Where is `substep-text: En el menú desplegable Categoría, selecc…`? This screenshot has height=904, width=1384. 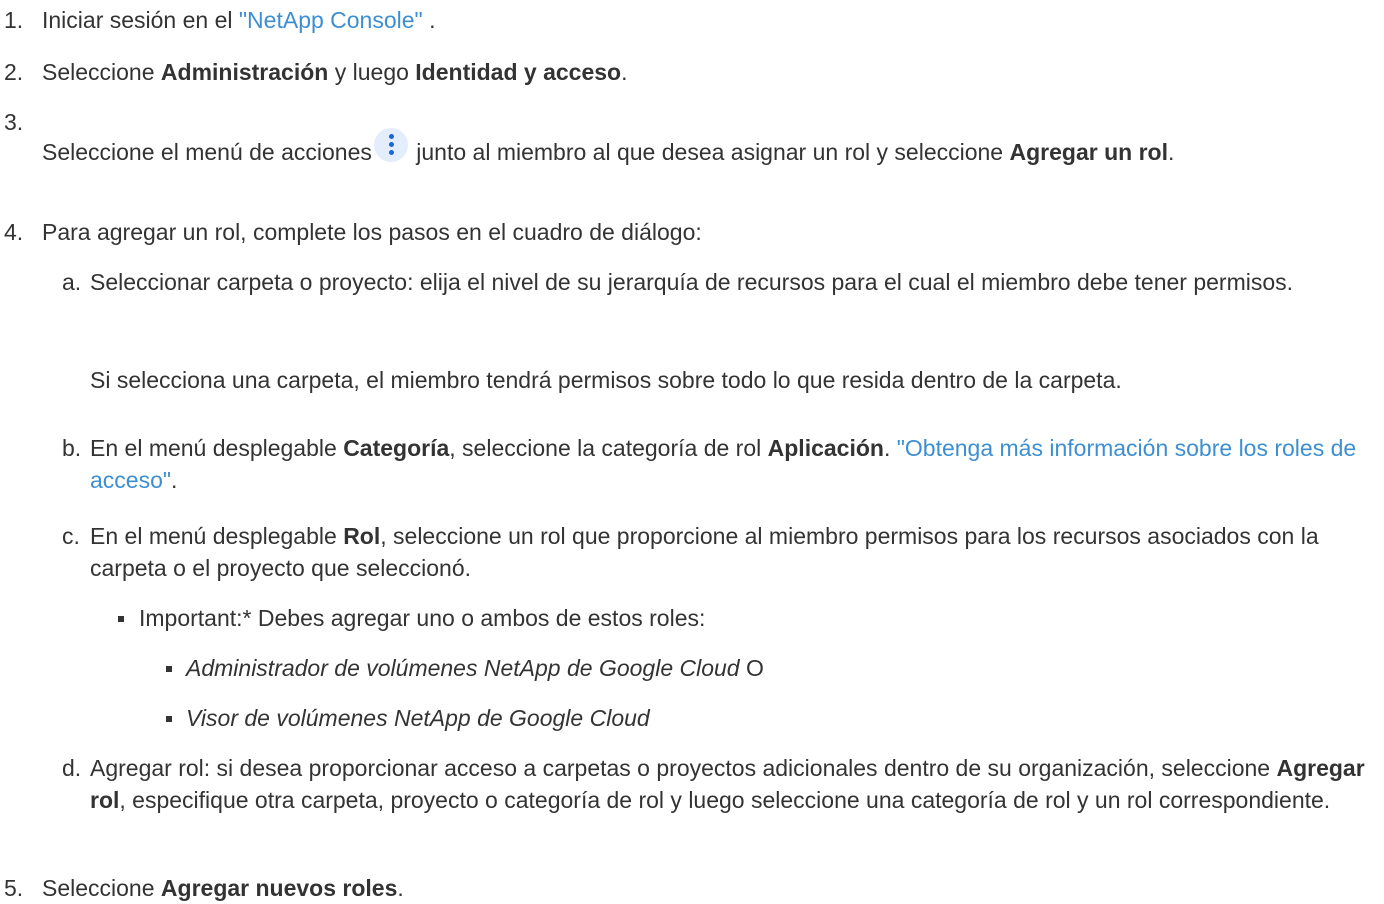
substep-text: En el menú desplegable Categoría, selecc… is located at coordinates (723, 464).